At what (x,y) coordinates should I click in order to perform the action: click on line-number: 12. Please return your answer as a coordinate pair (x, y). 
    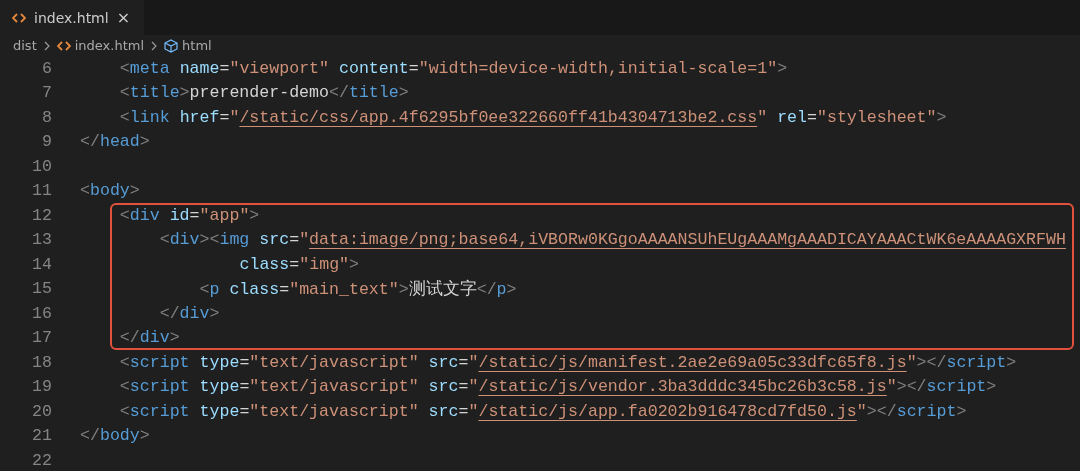
    Looking at the image, I should click on (41, 215).